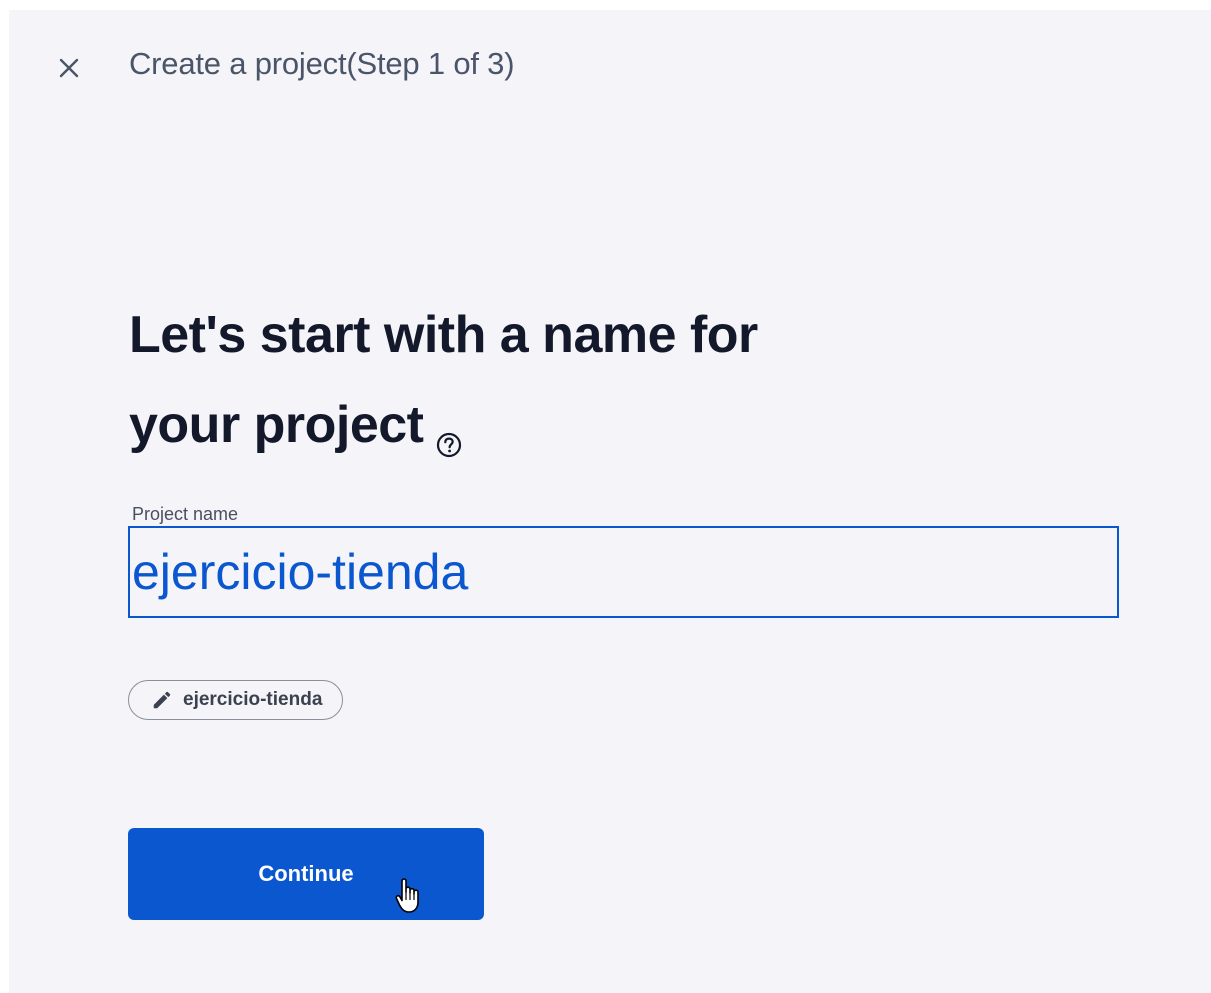 The image size is (1211, 993). I want to click on help-circle-icon, so click(449, 428).